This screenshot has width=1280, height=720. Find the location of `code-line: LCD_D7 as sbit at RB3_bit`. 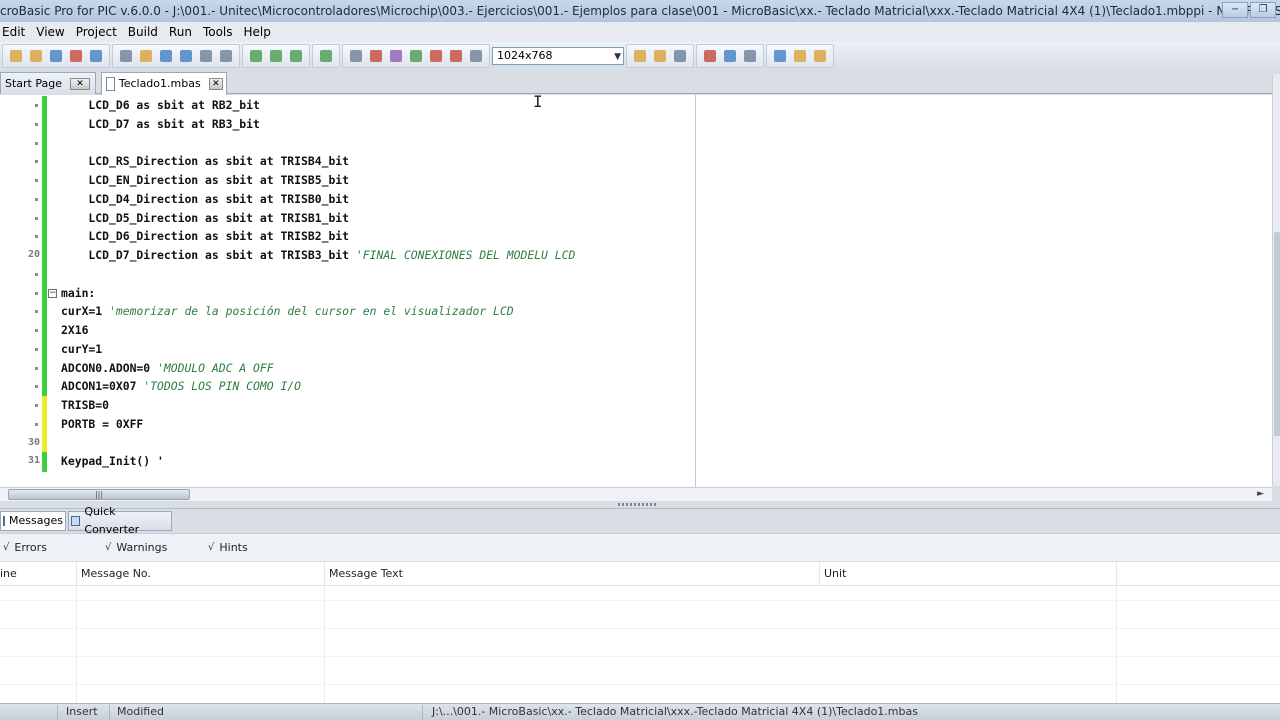

code-line: LCD_D7 as sbit at RB3_bit is located at coordinates (160, 124).